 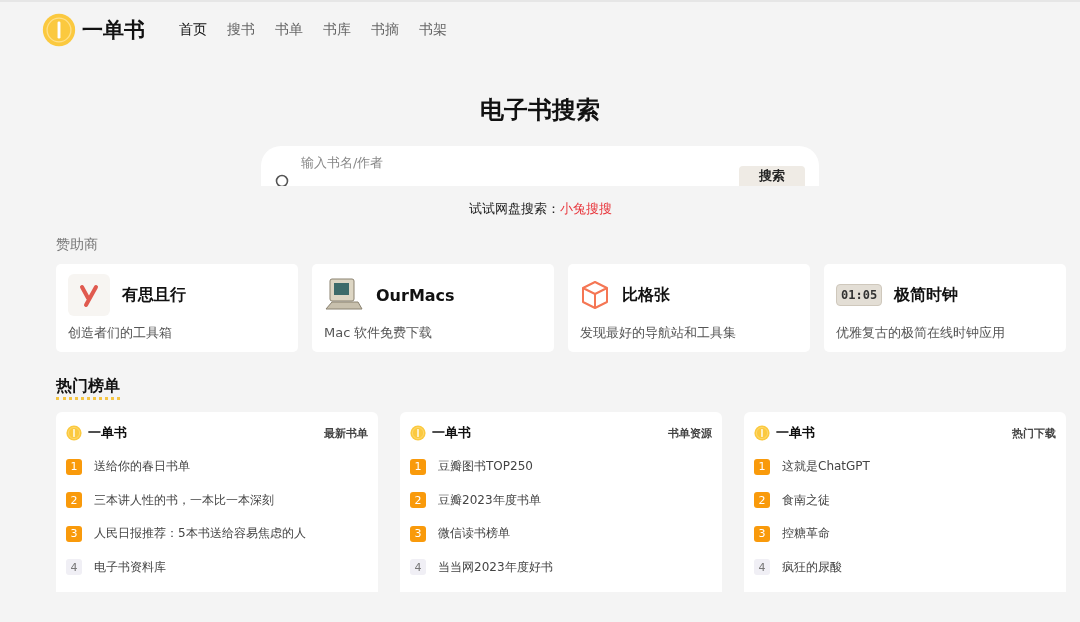 What do you see at coordinates (540, 110) in the screenshot?
I see `page-title: 电子书搜索` at bounding box center [540, 110].